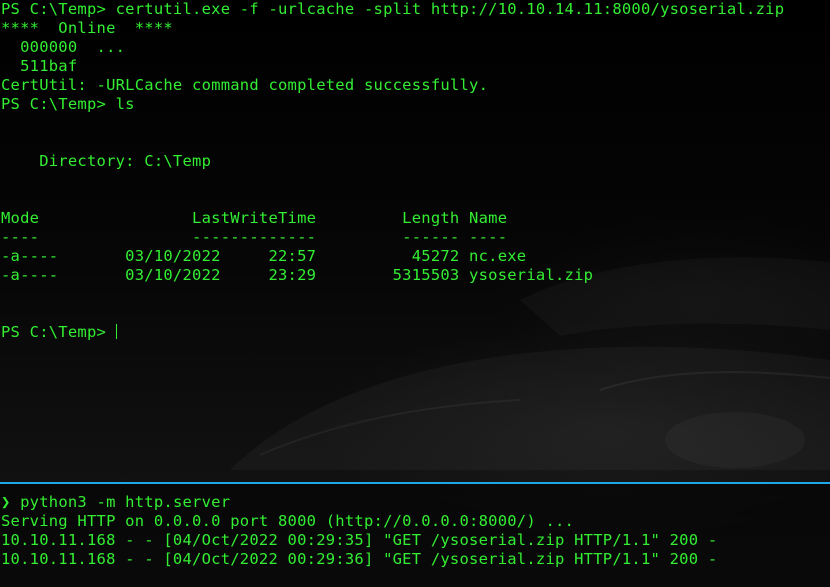 The width and height of the screenshot is (830, 587). I want to click on terminal-line-online-banner: **** Online ****, so click(87, 28).